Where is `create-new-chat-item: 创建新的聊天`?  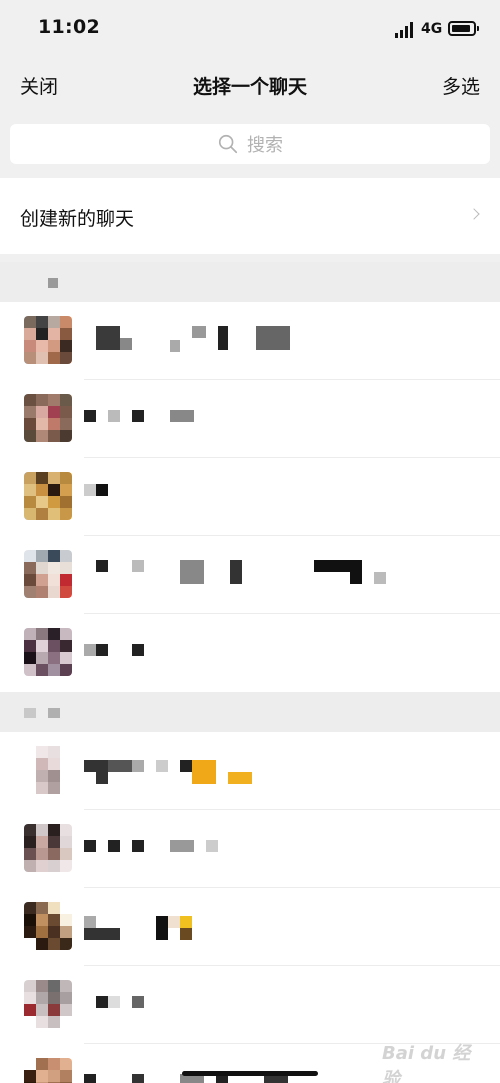
create-new-chat-item: 创建新的聊天 is located at coordinates (250, 216).